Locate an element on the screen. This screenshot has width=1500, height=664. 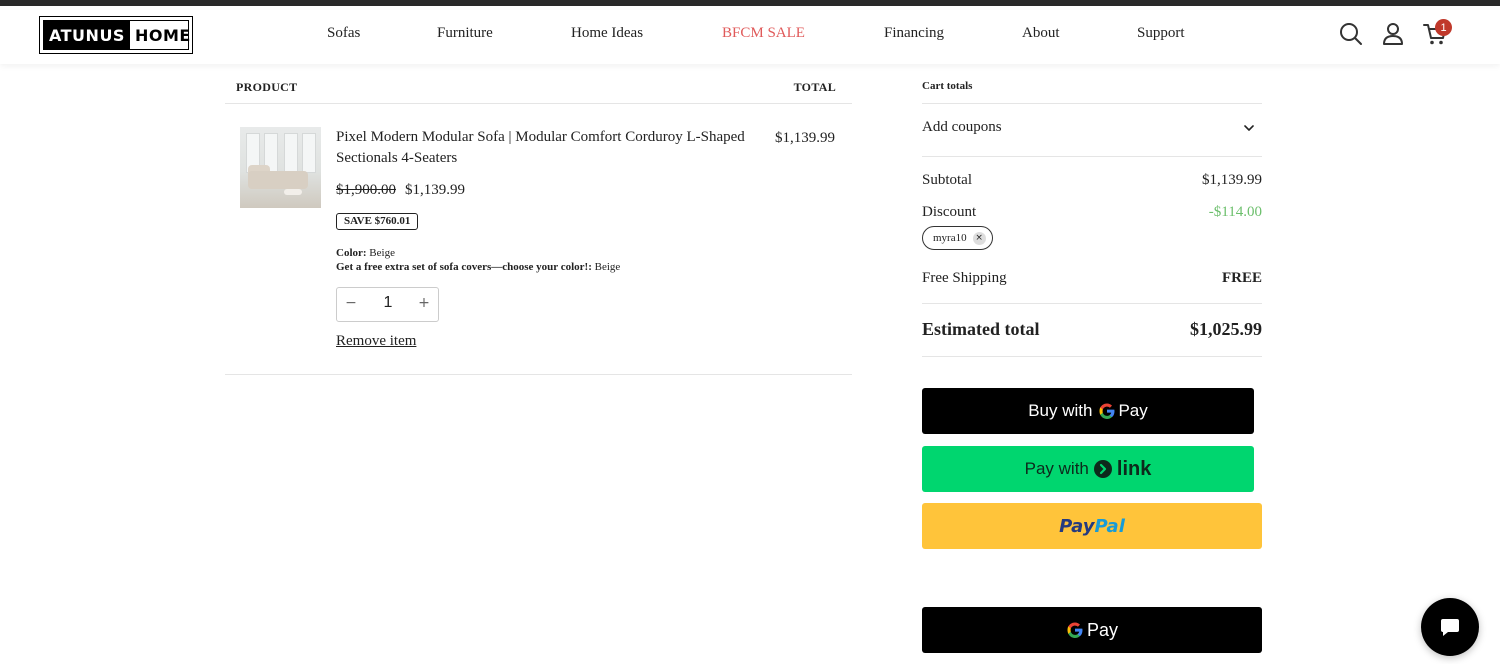
paypal-logo: PayPal is located at coordinates (1092, 526).